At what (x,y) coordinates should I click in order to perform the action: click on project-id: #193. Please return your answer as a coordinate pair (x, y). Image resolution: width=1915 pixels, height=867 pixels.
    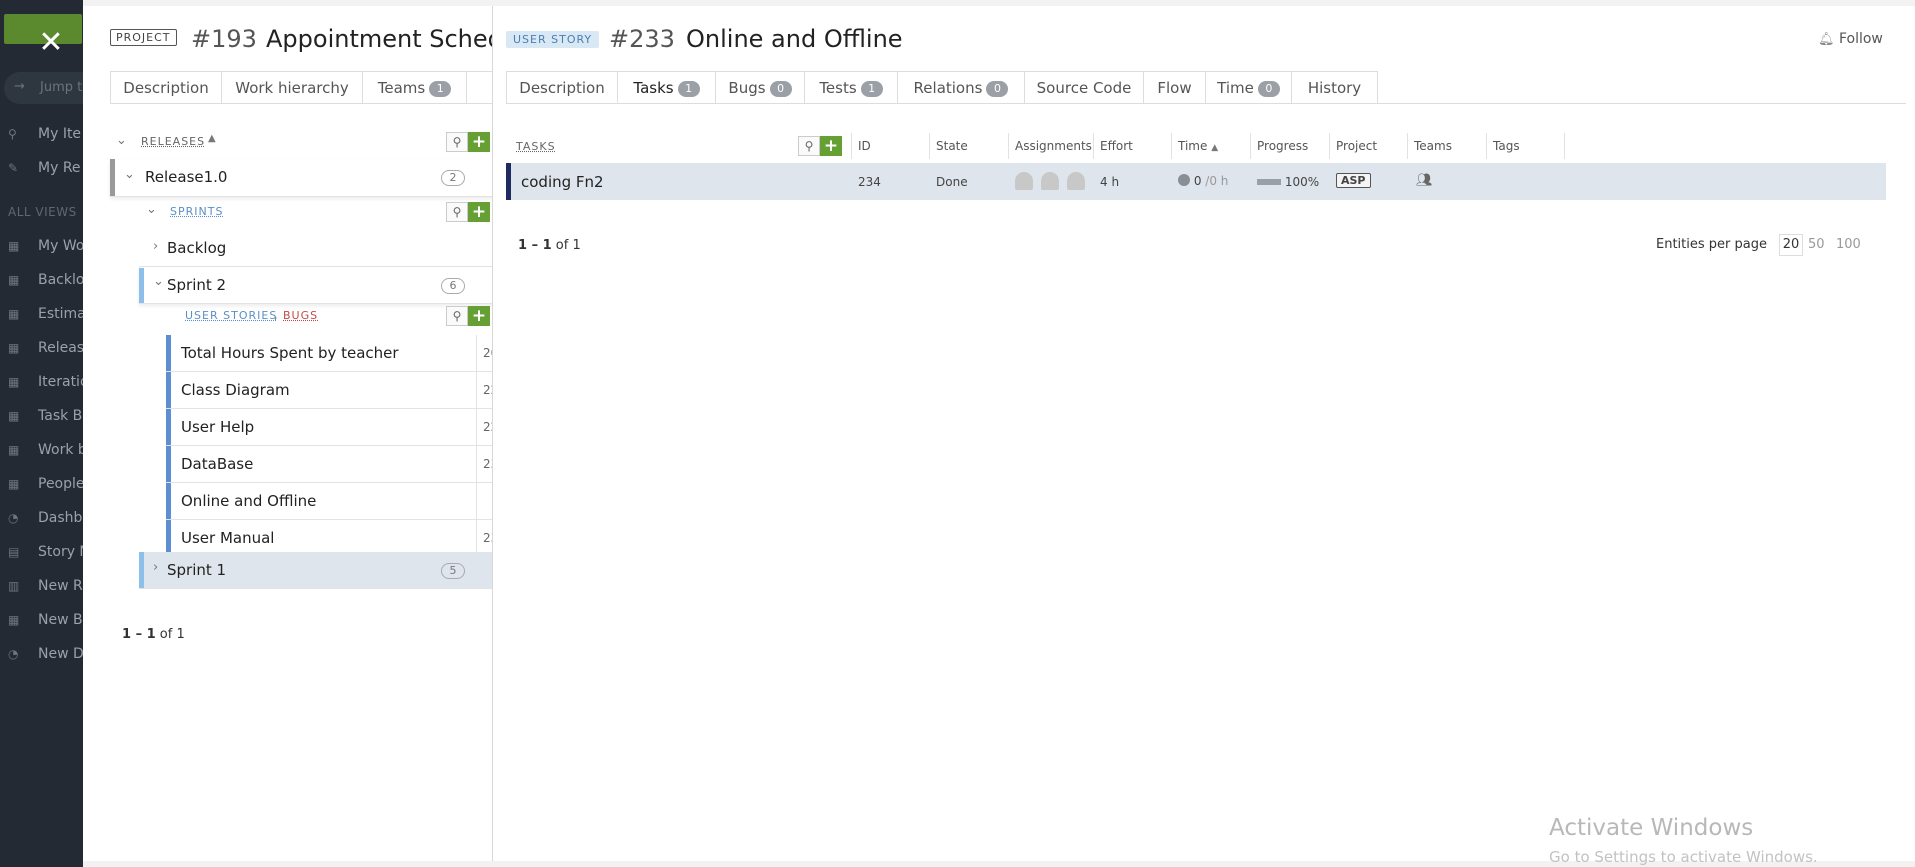
    Looking at the image, I should click on (224, 39).